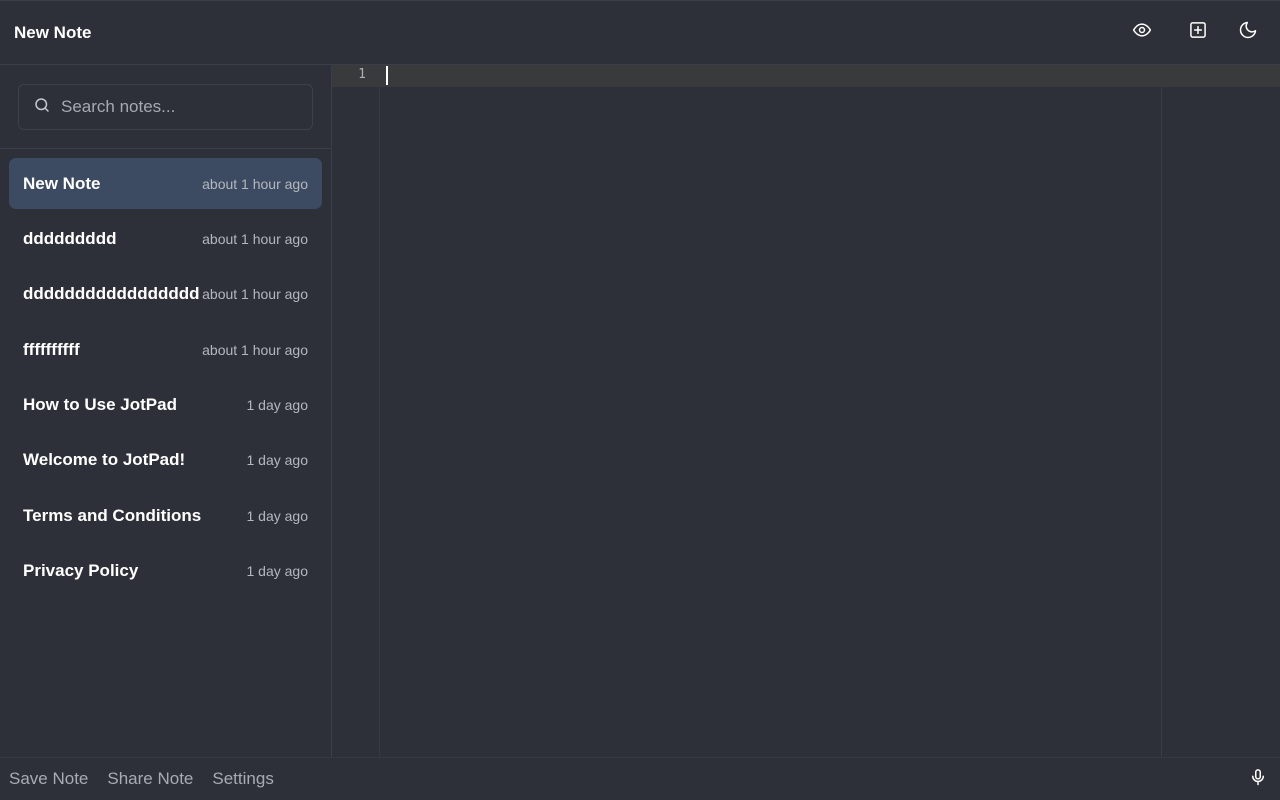 The width and height of the screenshot is (1280, 800). I want to click on plus-square-icon, so click(1198, 32).